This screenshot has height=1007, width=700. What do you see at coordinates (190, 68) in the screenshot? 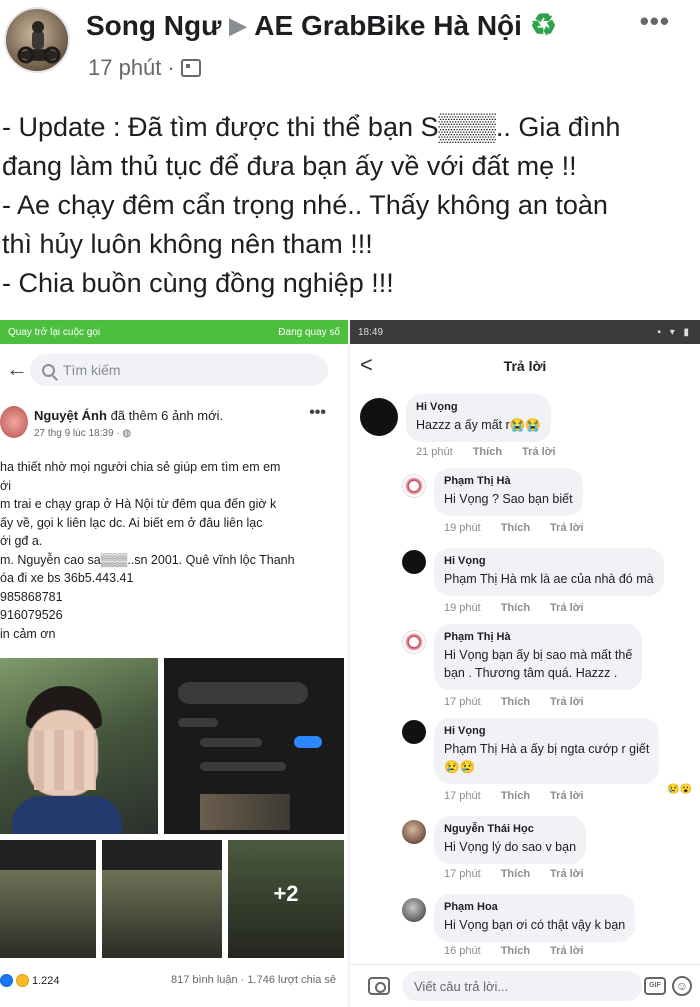
I see `privacy-group-icon` at bounding box center [190, 68].